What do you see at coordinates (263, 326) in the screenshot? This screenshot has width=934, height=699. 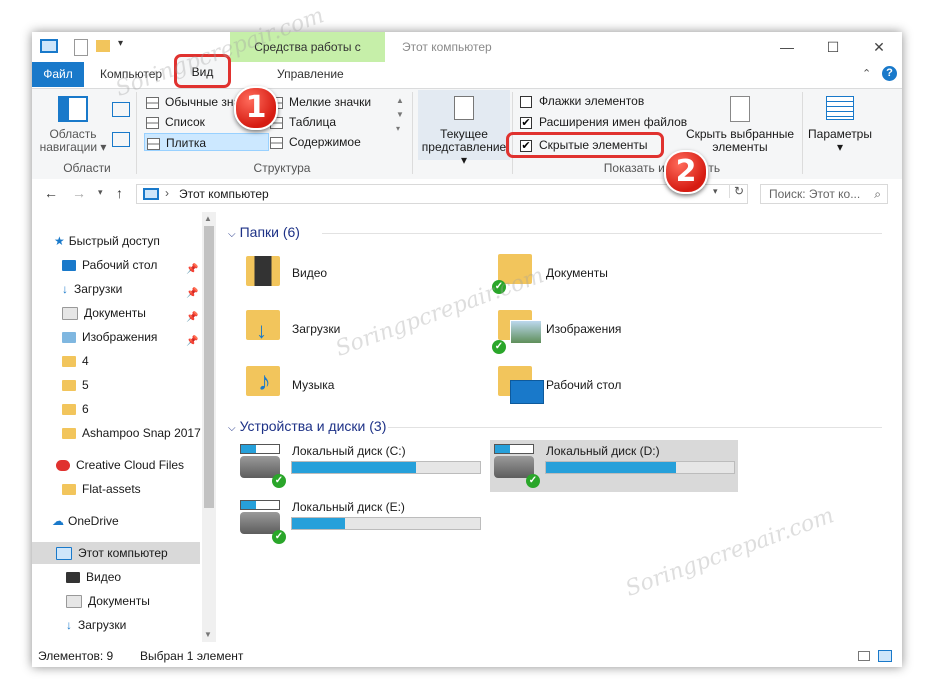 I see `folder-tile-downloads: ↓` at bounding box center [263, 326].